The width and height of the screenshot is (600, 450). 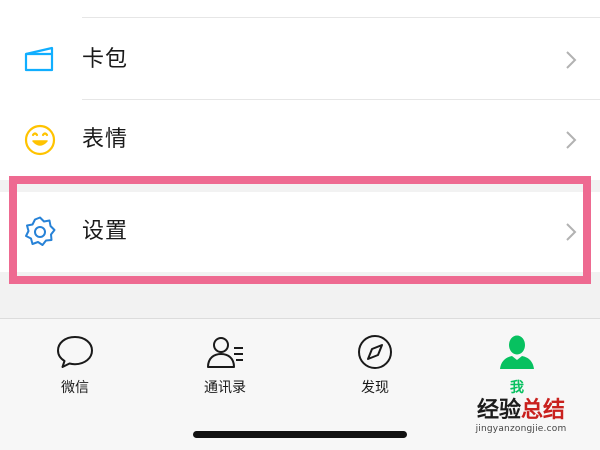 What do you see at coordinates (300, 10) in the screenshot?
I see `previous-row-remnant` at bounding box center [300, 10].